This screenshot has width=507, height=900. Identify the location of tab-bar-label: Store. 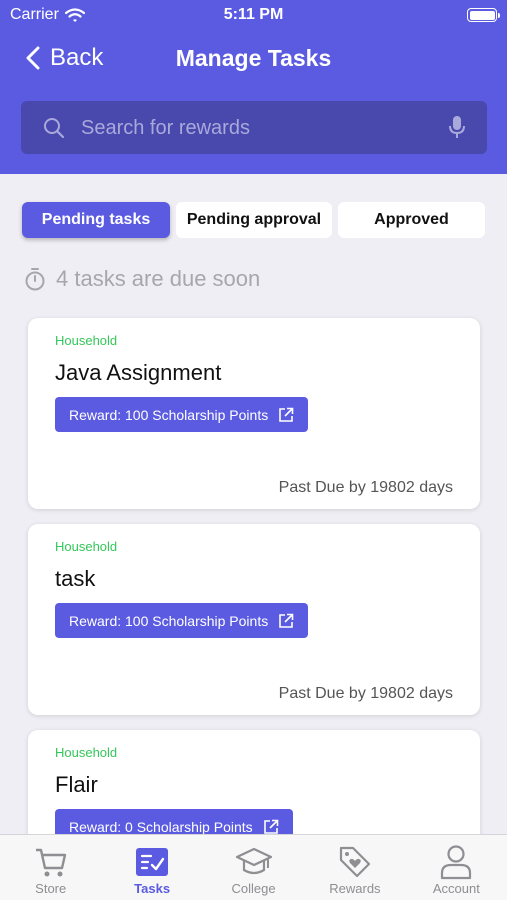
(51, 888).